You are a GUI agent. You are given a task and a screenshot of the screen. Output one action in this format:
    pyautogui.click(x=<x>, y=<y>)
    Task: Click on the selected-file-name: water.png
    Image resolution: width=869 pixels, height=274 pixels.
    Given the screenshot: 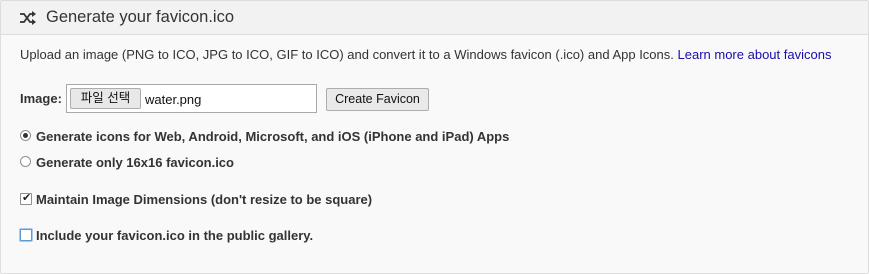 What is the action you would take?
    pyautogui.click(x=173, y=99)
    